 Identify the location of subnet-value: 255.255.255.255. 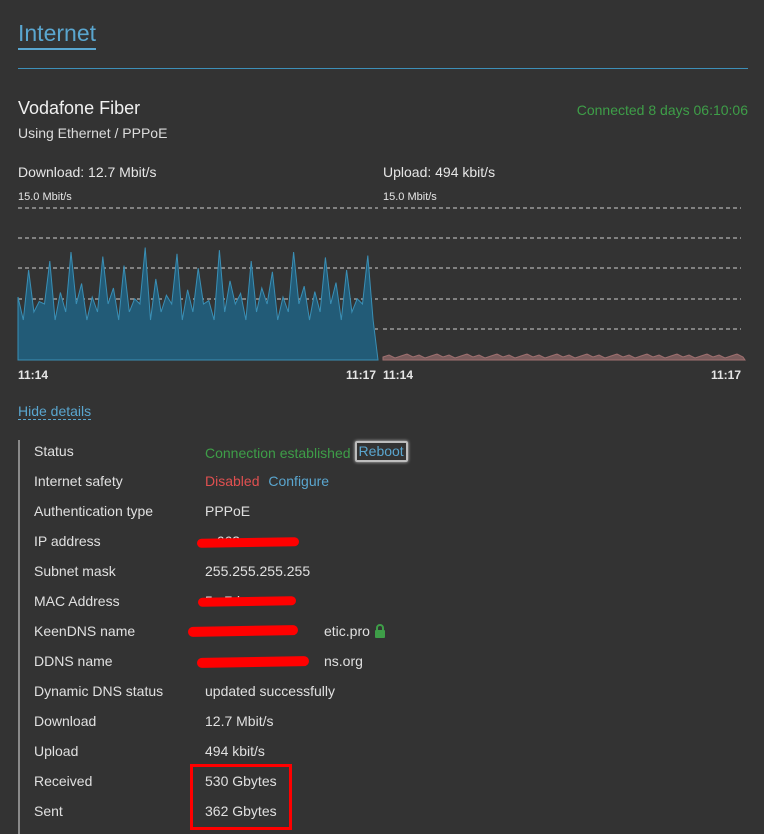
(258, 571).